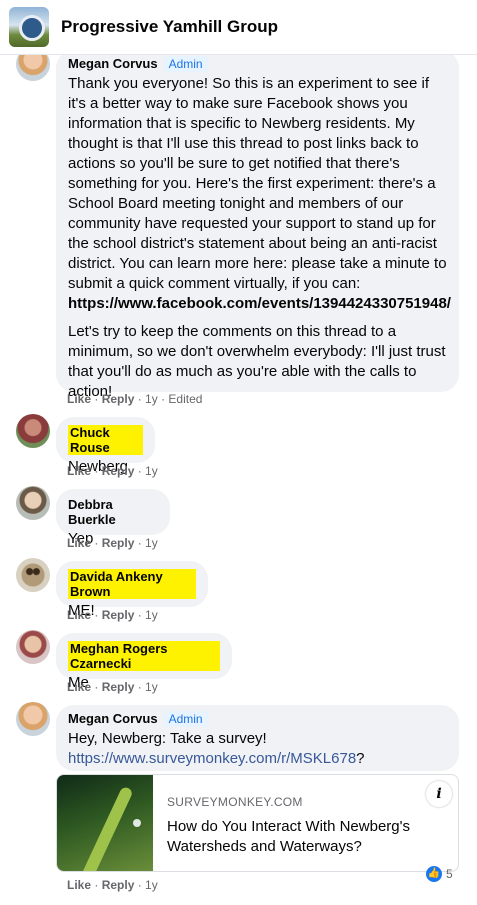  I want to click on comment-actions: Like · Reply · 1y · Edited, so click(135, 399).